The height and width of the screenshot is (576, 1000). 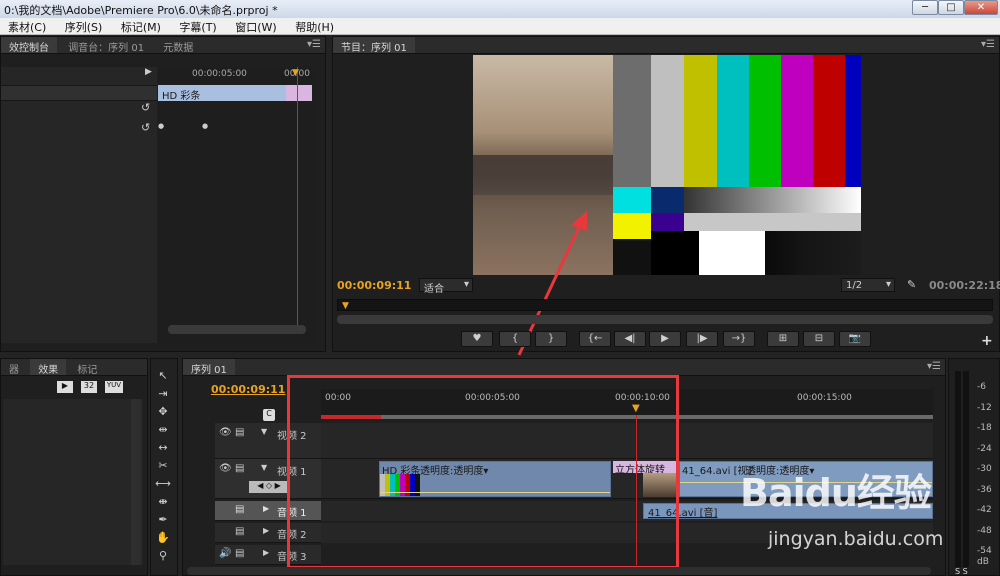 I want to click on lift-button: ⊞, so click(x=783, y=339).